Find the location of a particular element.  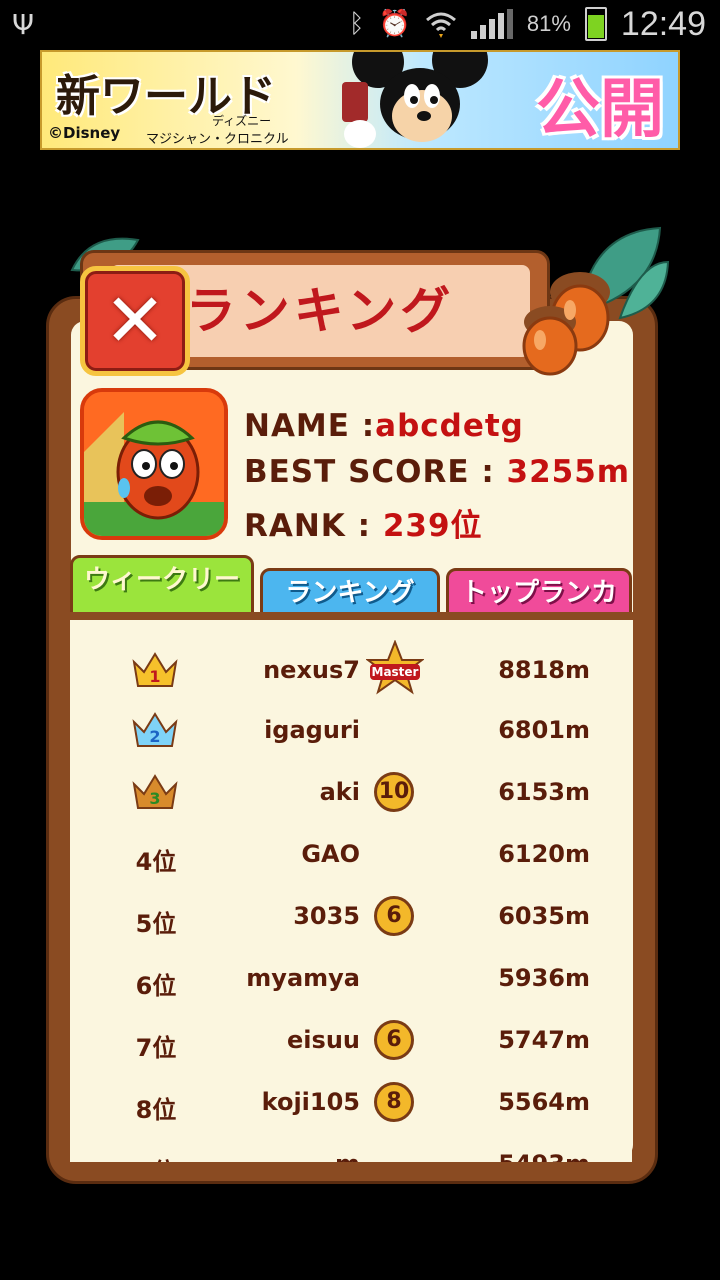

list-item: 3 aki 10 6153m is located at coordinates (351, 793).